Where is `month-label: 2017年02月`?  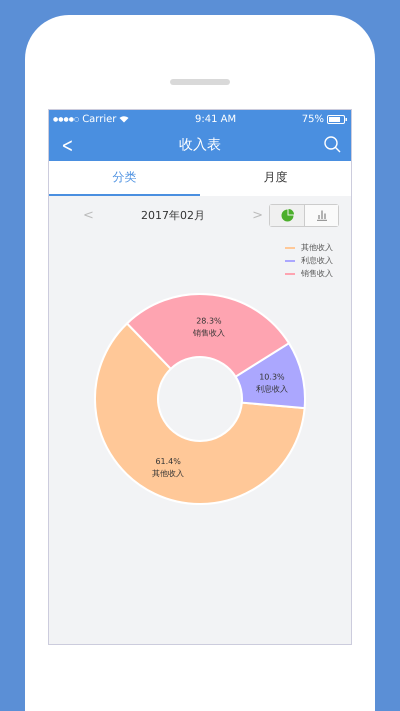
month-label: 2017年02月 is located at coordinates (173, 215).